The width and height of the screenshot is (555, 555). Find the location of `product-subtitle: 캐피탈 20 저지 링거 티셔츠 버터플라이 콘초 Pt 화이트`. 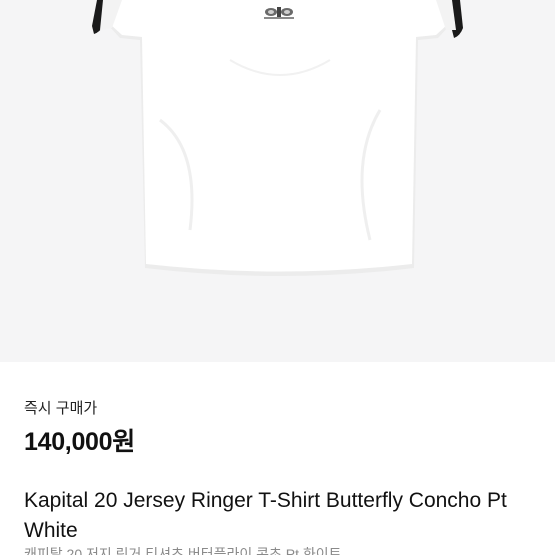

product-subtitle: 캐피탈 20 저지 링거 티셔츠 버터플라이 콘초 Pt 화이트 is located at coordinates (183, 550).